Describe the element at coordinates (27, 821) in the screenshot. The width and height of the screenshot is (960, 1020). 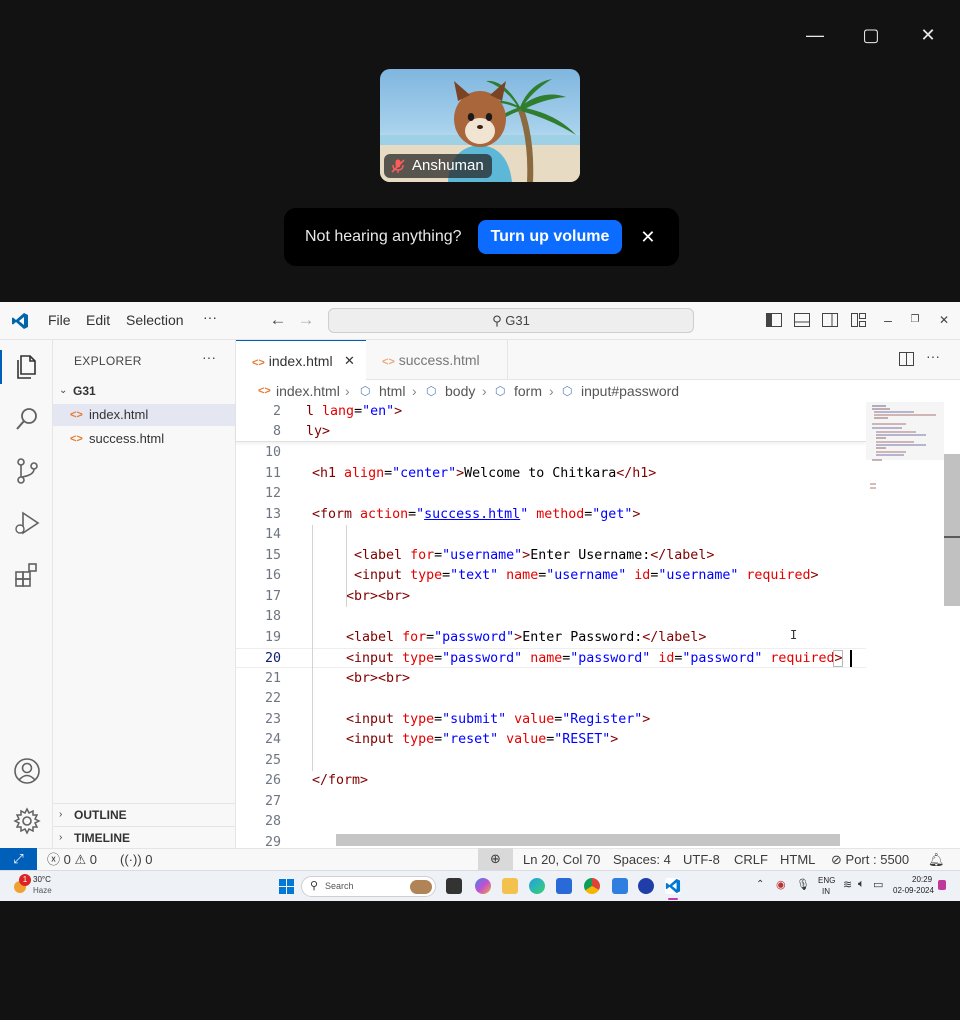
I see `settings-gear-icon` at that location.